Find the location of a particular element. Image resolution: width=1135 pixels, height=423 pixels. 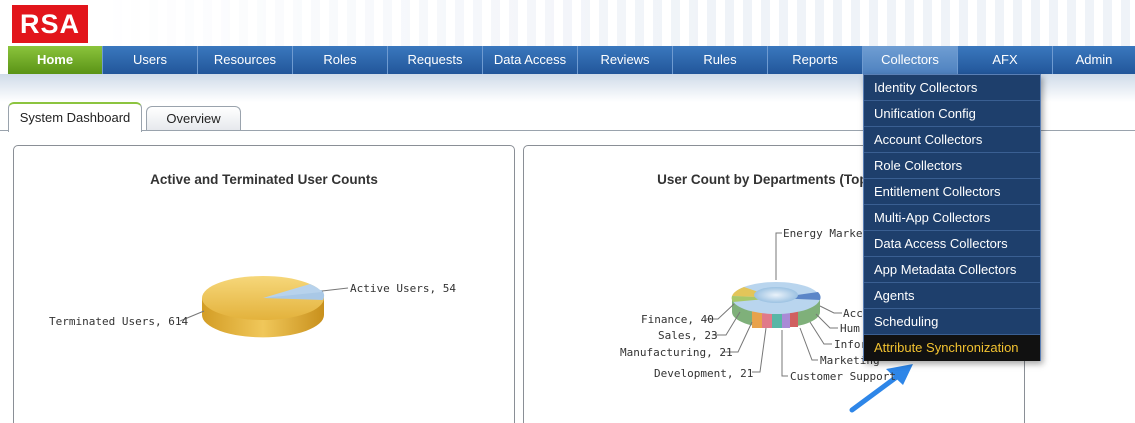

label-development: Development, 21 is located at coordinates (704, 373).